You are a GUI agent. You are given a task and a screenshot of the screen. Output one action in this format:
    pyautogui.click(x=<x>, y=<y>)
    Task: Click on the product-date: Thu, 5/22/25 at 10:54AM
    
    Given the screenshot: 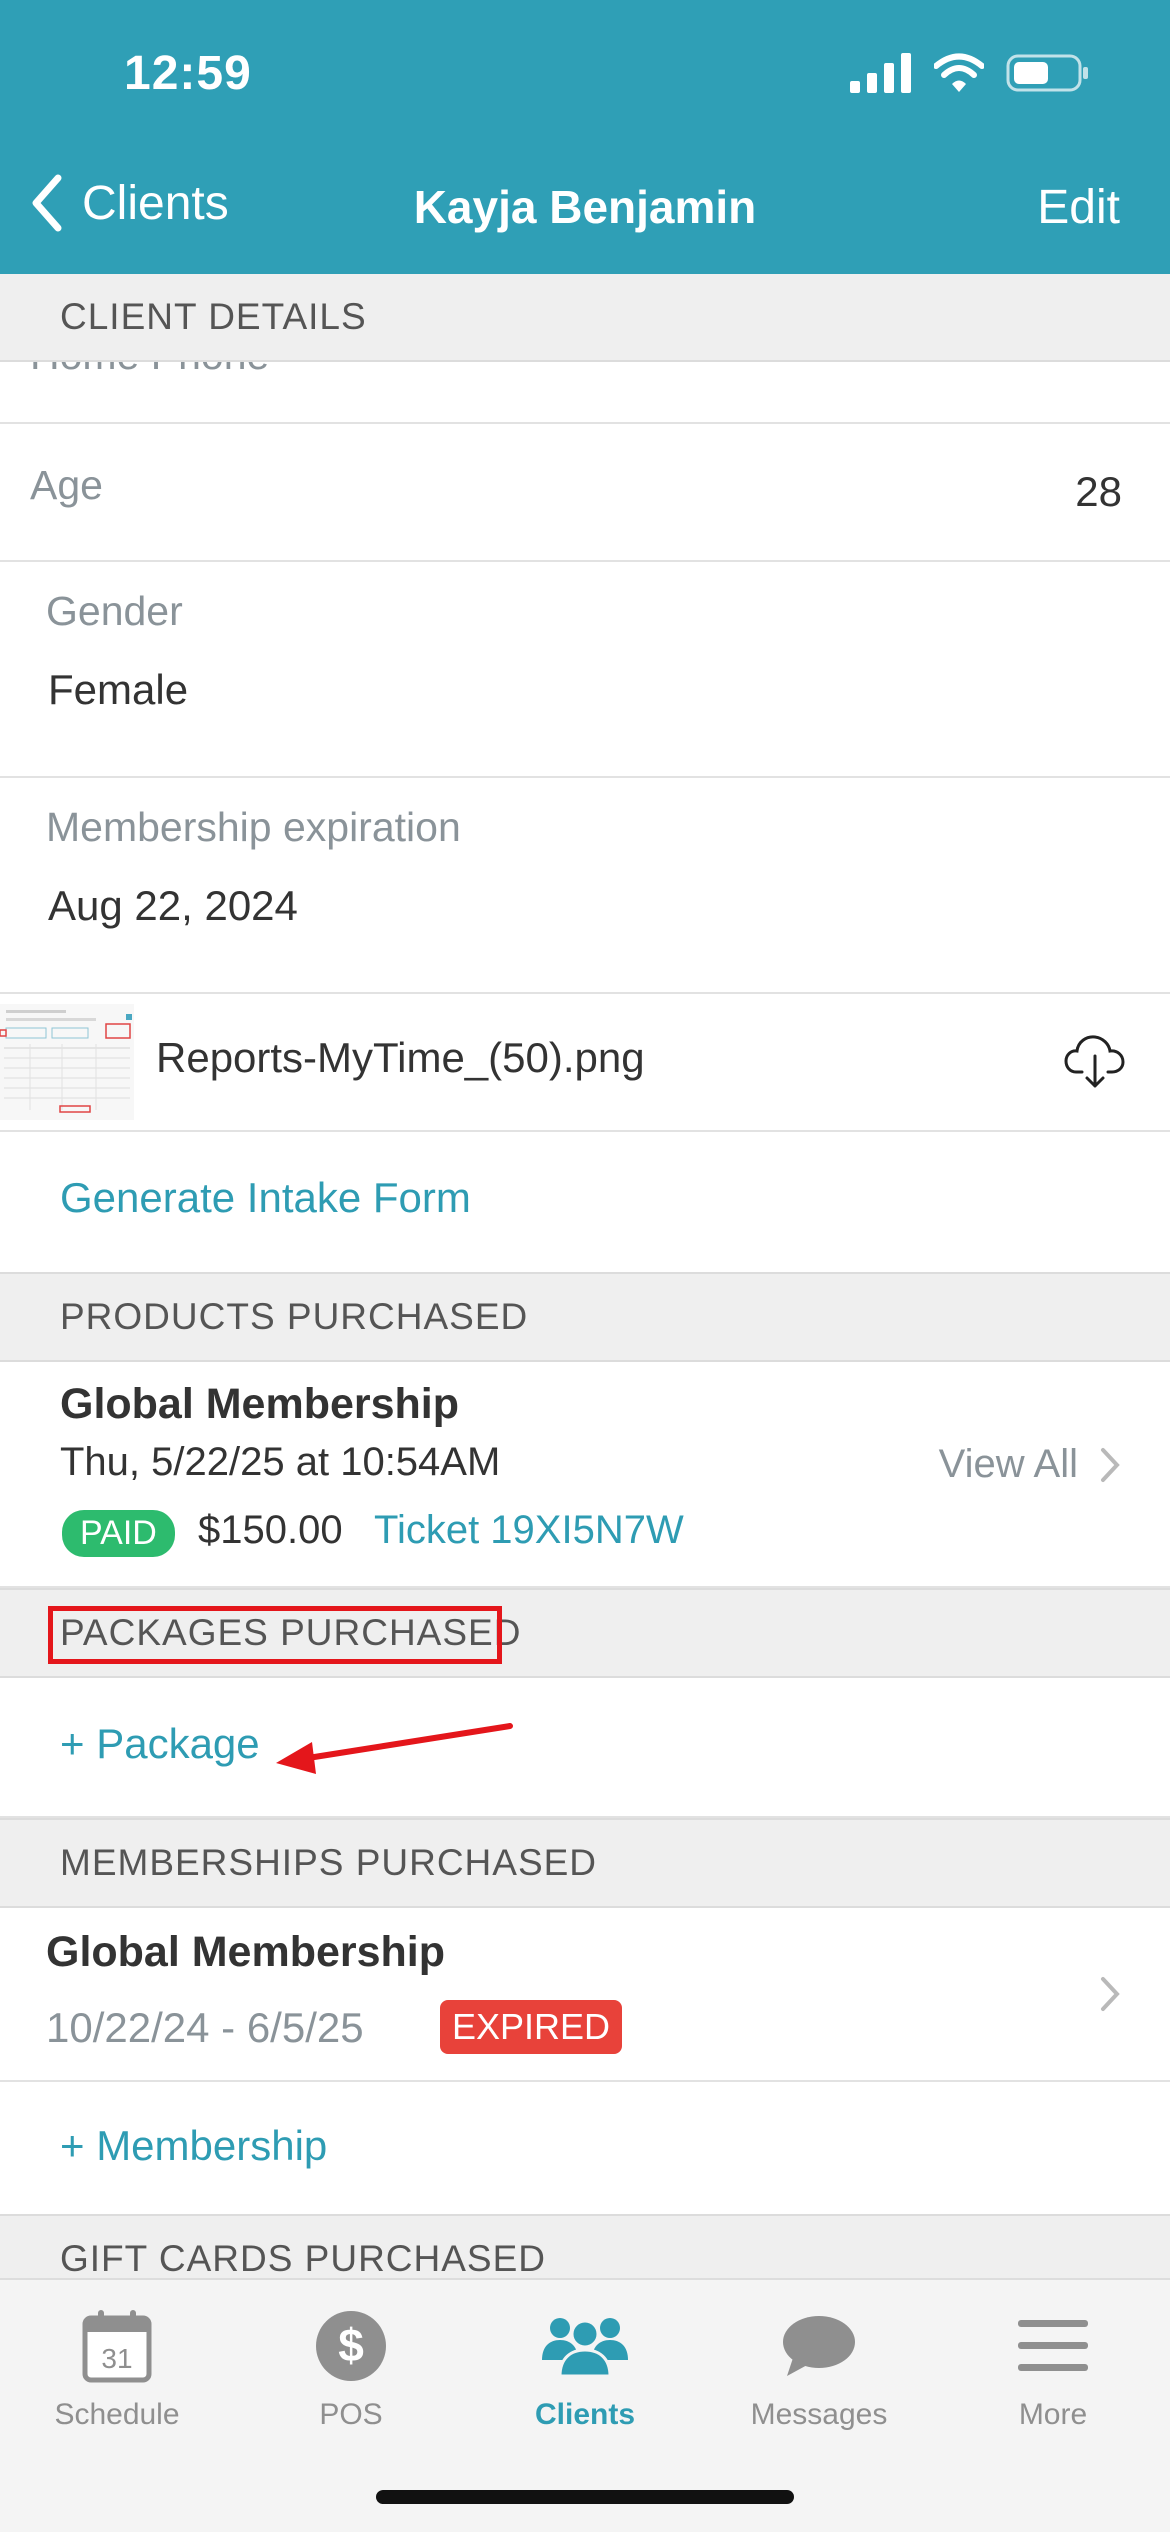 What is the action you would take?
    pyautogui.click(x=280, y=1462)
    